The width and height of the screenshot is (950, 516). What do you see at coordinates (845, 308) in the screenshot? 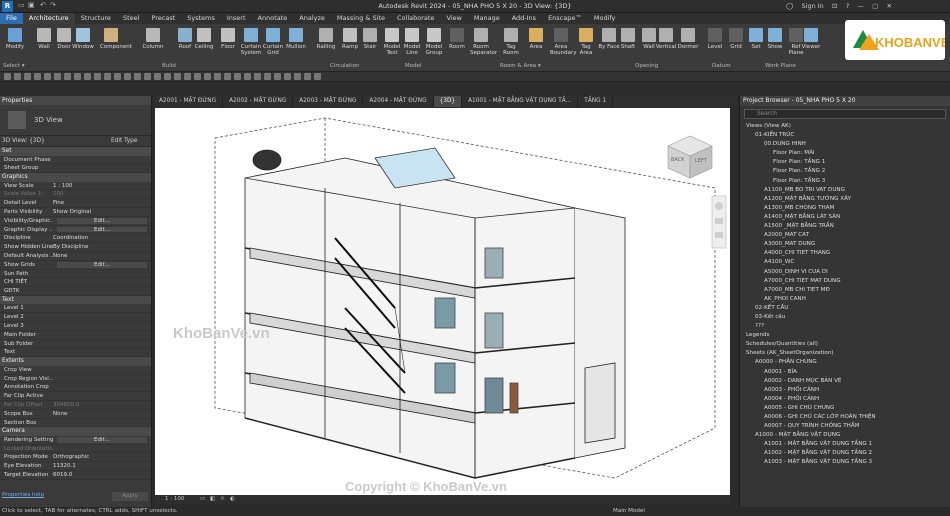
I see `browser-tree-item: 02-KẾT CẤU` at bounding box center [845, 308].